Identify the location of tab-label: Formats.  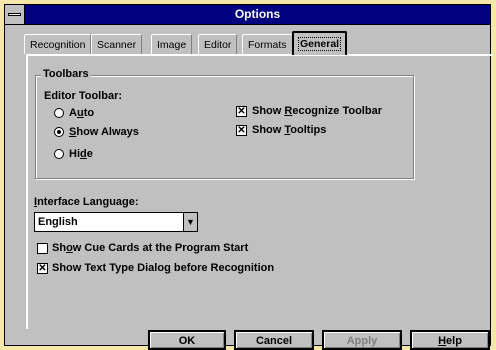
(267, 45).